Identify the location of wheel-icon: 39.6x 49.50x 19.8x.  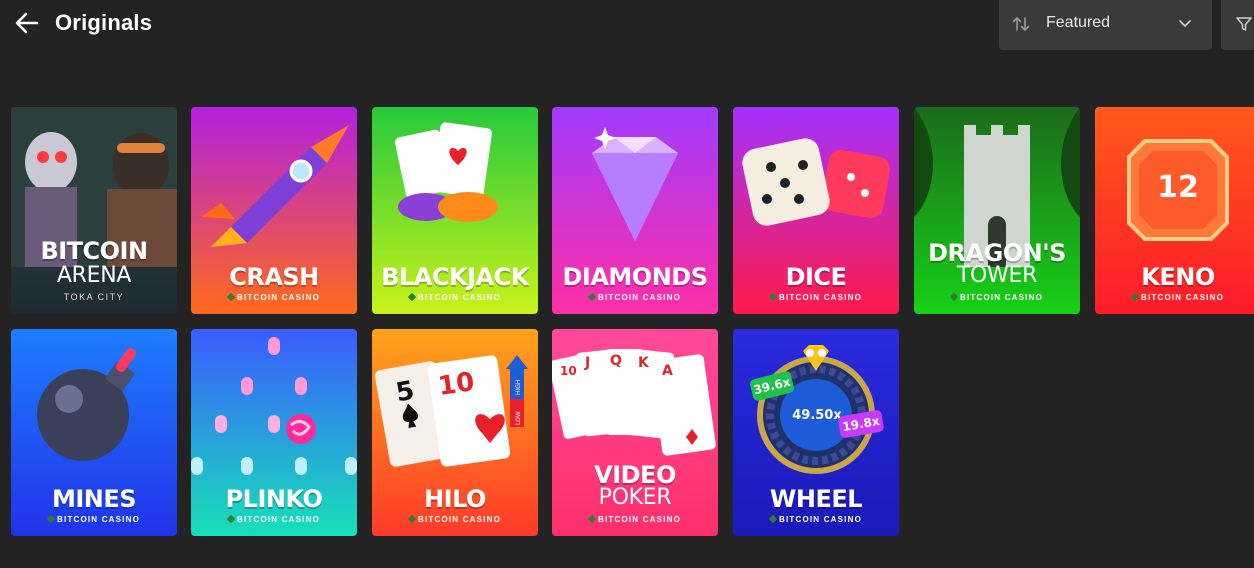
(817, 409).